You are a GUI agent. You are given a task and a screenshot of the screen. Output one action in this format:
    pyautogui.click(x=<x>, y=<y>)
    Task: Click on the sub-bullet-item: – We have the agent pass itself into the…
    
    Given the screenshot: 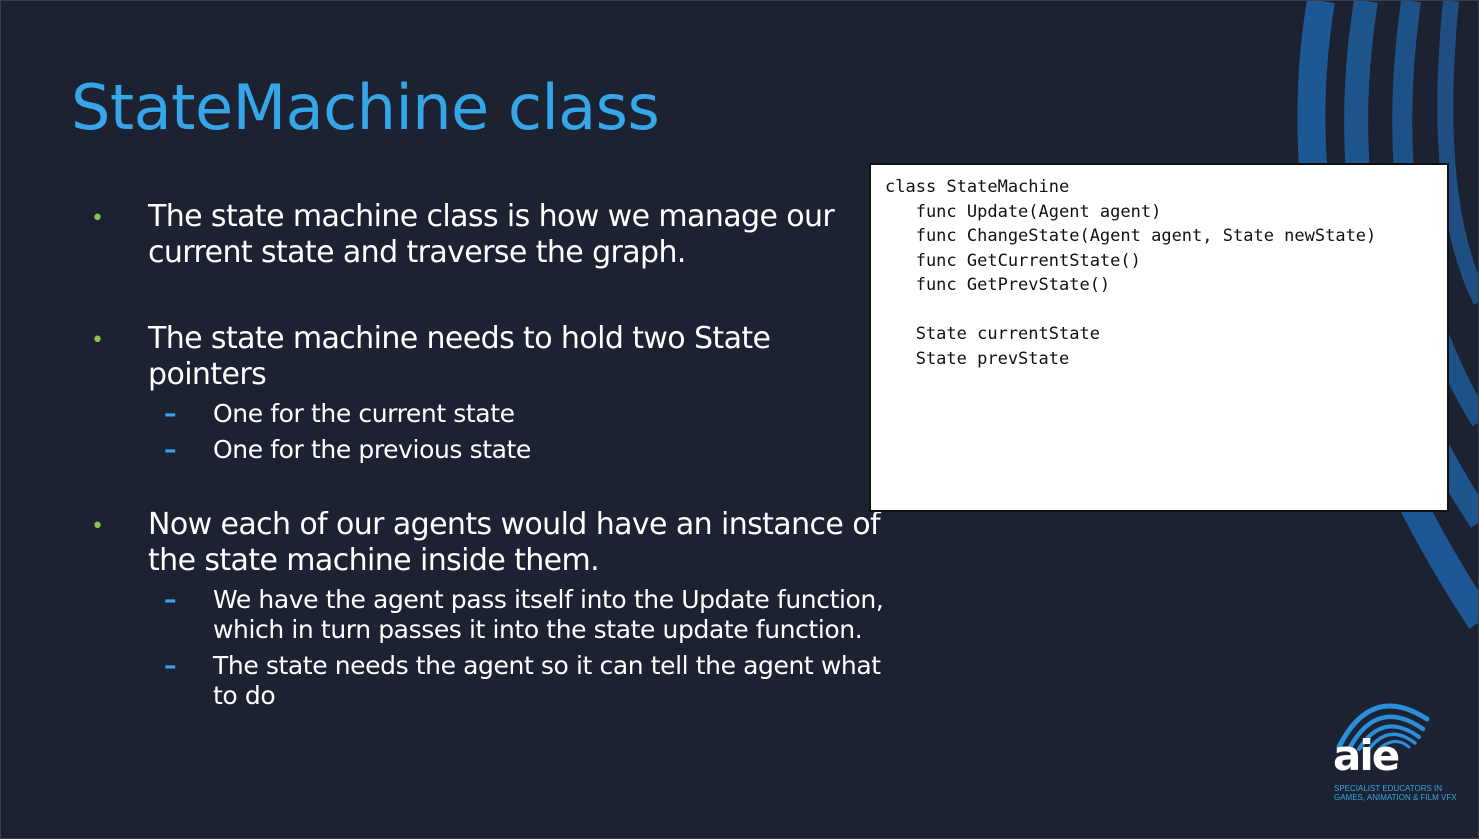 What is the action you would take?
    pyautogui.click(x=491, y=615)
    